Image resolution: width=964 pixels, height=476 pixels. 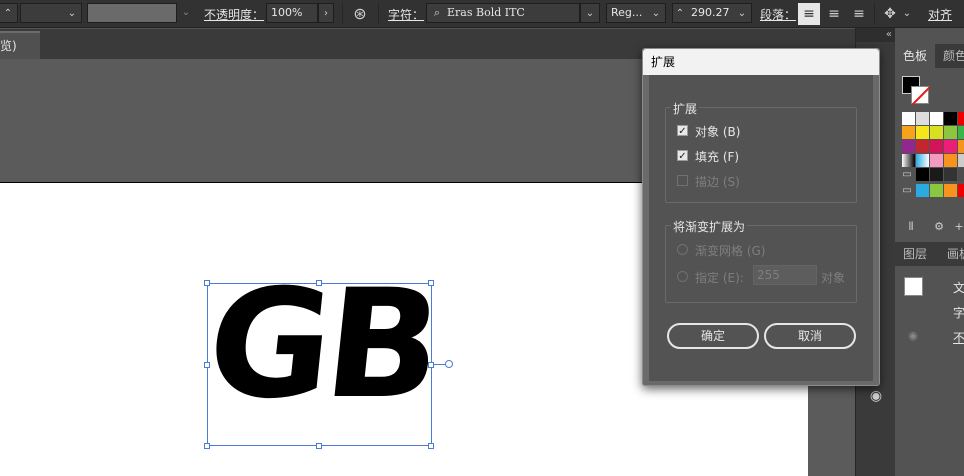 What do you see at coordinates (953, 56) in the screenshot?
I see `tab-color: 颜色` at bounding box center [953, 56].